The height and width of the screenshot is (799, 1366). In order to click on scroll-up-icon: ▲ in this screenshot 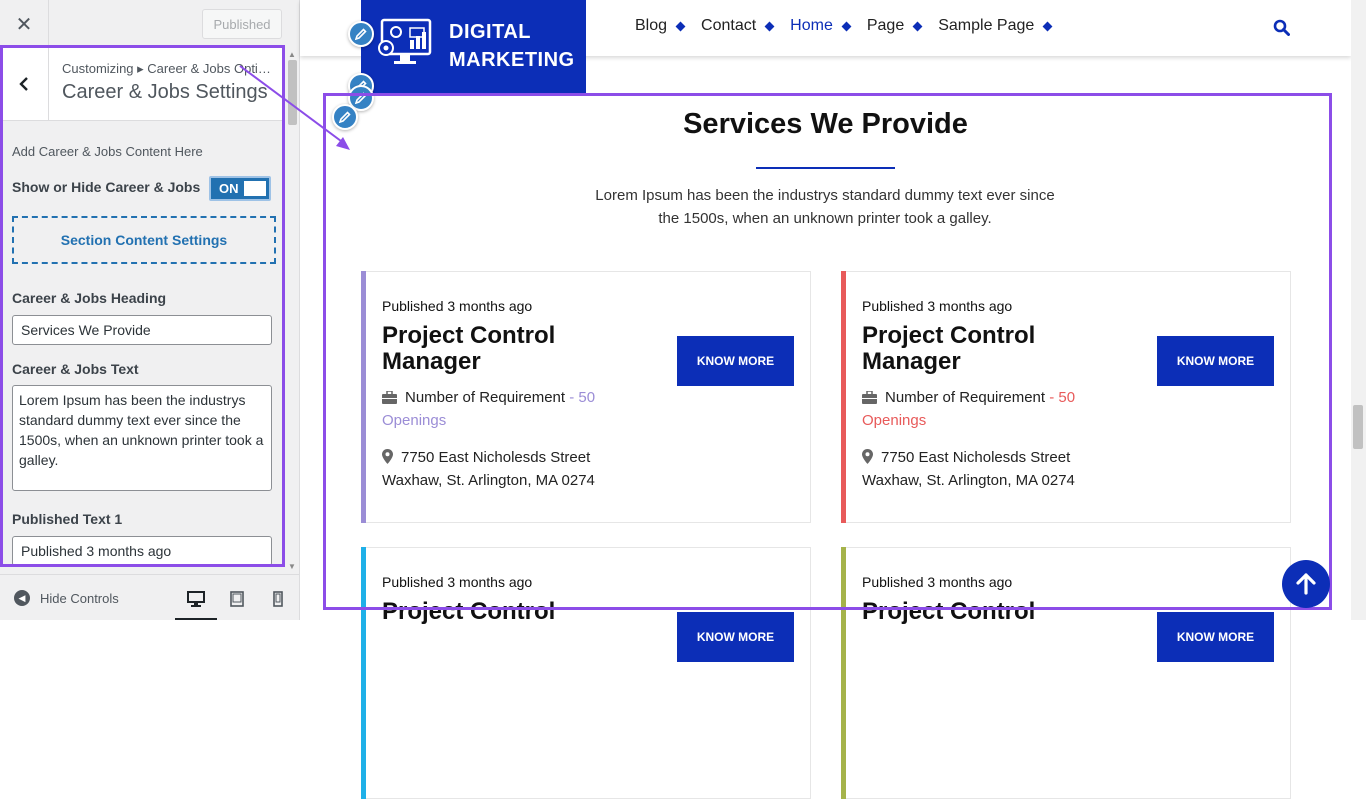, I will do `click(292, 54)`.